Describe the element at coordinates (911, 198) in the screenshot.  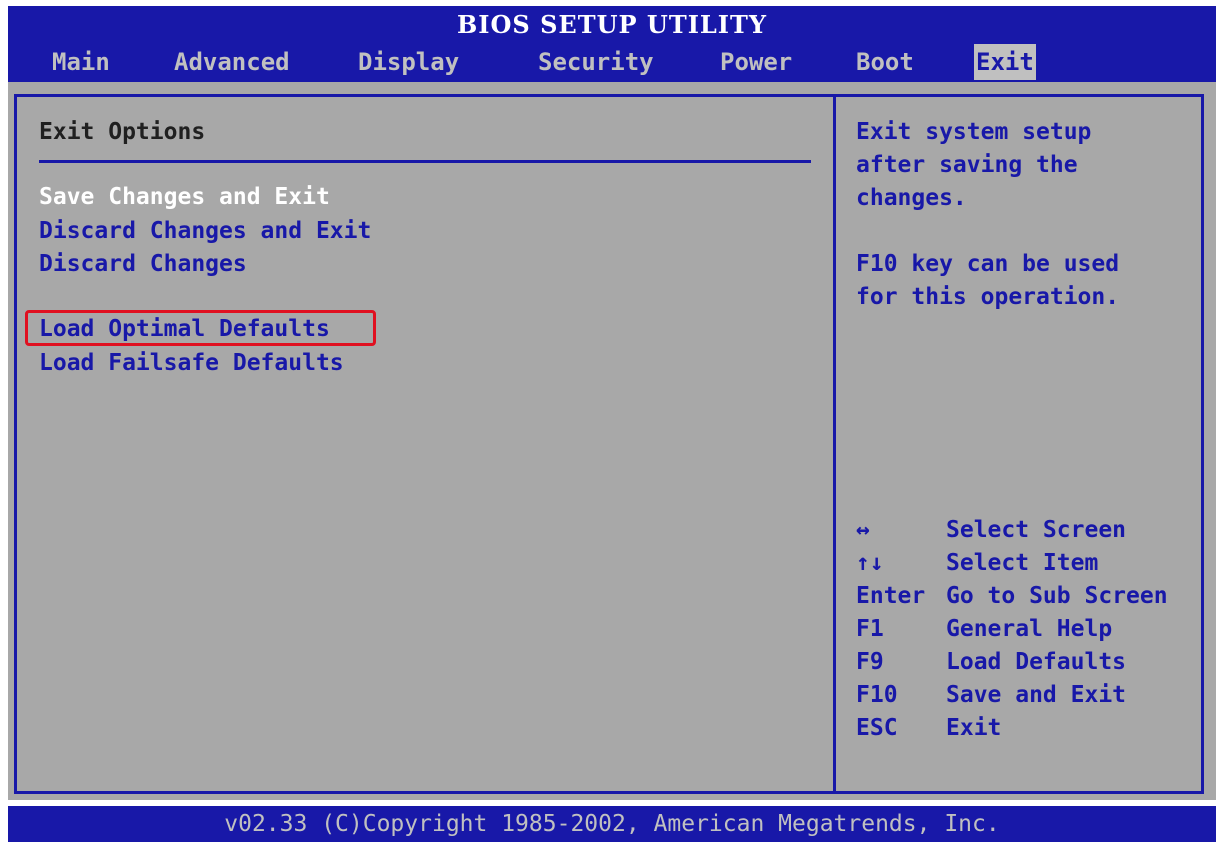
I see `help-text-line: changes.` at that location.